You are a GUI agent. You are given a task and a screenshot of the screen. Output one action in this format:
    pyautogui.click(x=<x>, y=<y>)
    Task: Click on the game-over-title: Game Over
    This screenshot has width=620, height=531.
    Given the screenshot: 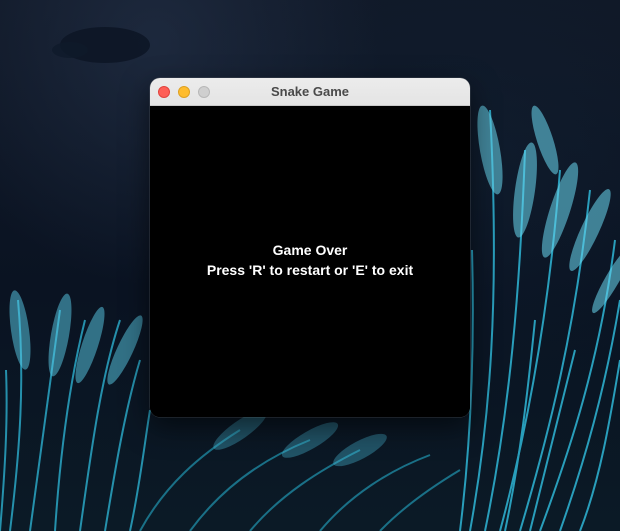 What is the action you would take?
    pyautogui.click(x=310, y=250)
    